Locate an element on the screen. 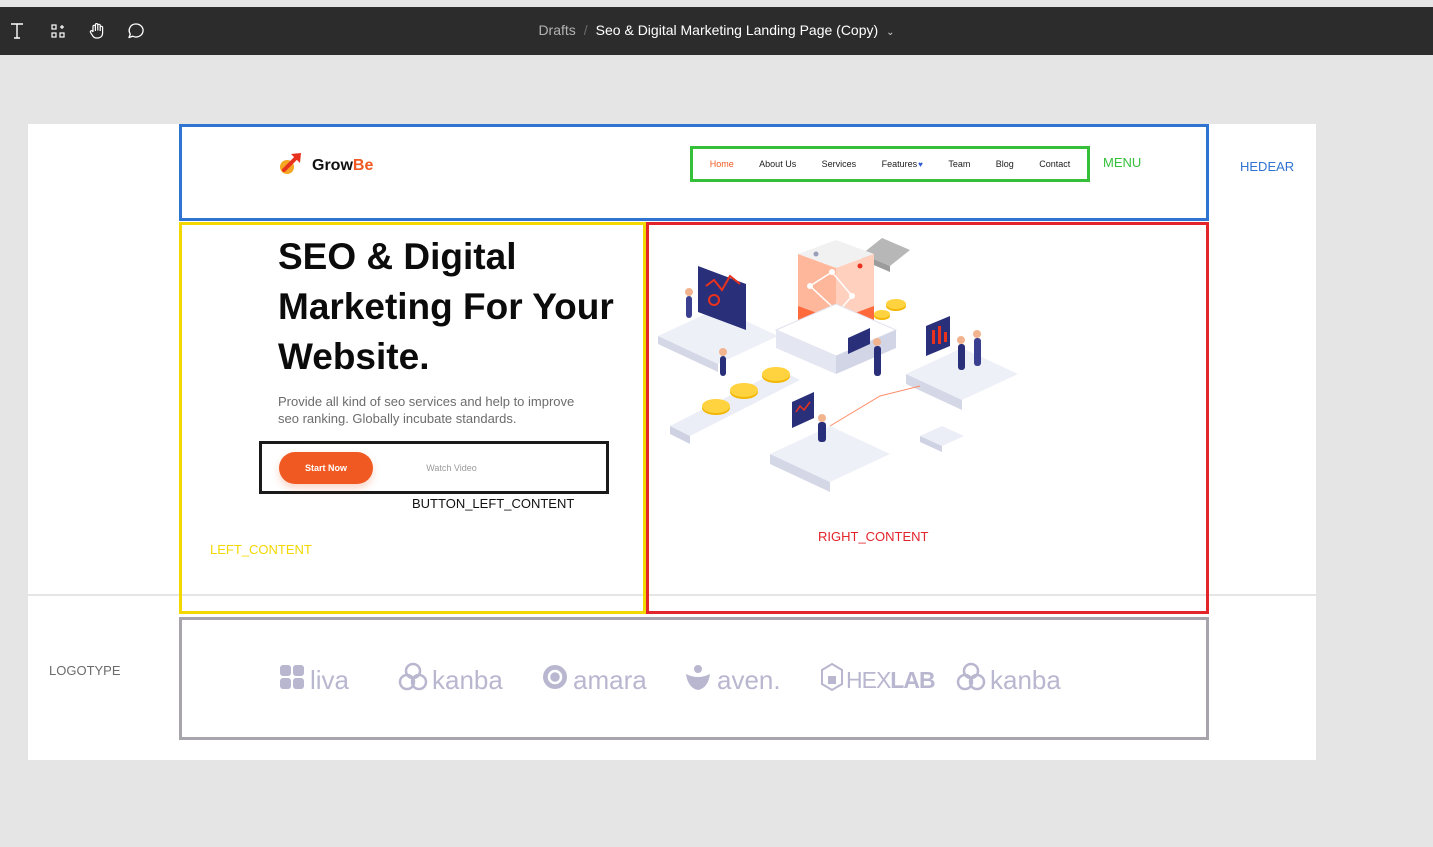 The height and width of the screenshot is (847, 1433). menu-item-features: Features♥ is located at coordinates (902, 164).